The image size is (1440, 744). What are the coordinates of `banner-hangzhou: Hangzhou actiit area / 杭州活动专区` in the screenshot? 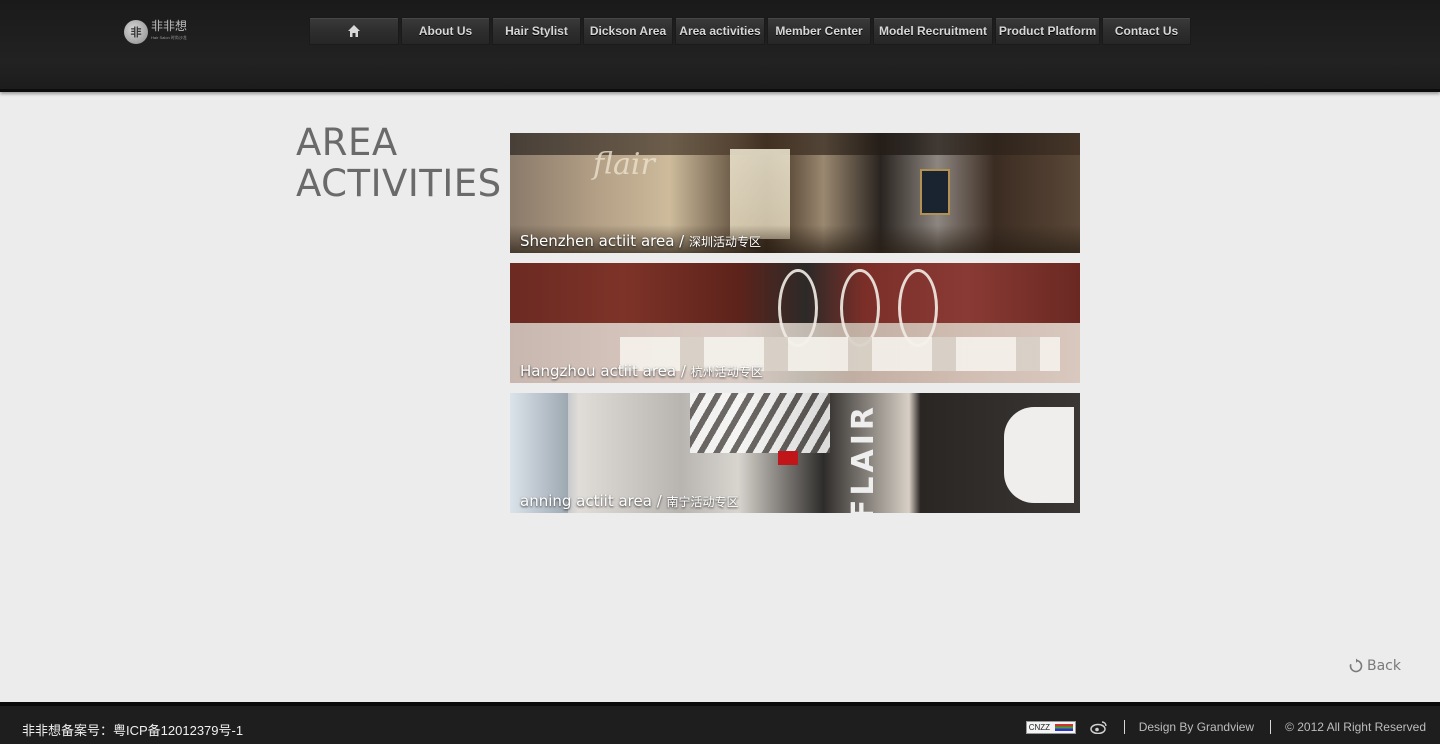 It's located at (795, 323).